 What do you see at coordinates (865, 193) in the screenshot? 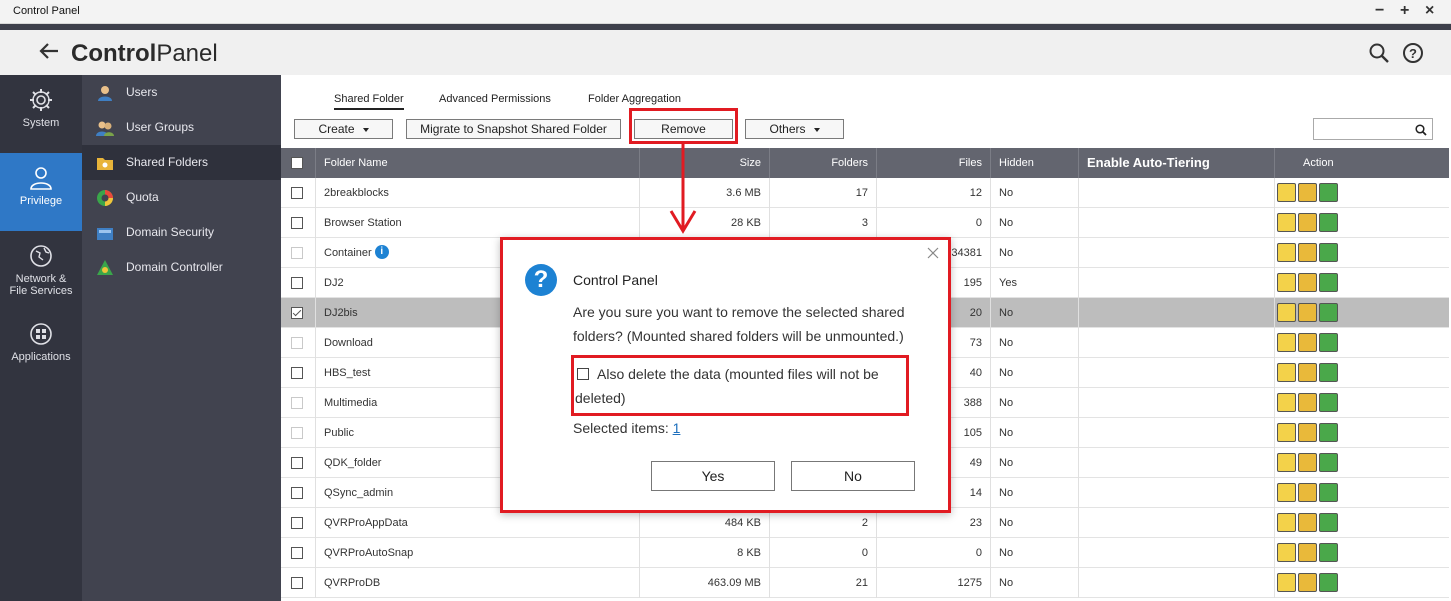
I see `table-row: 2breakblocks 3.6 MB 17 12 No` at bounding box center [865, 193].